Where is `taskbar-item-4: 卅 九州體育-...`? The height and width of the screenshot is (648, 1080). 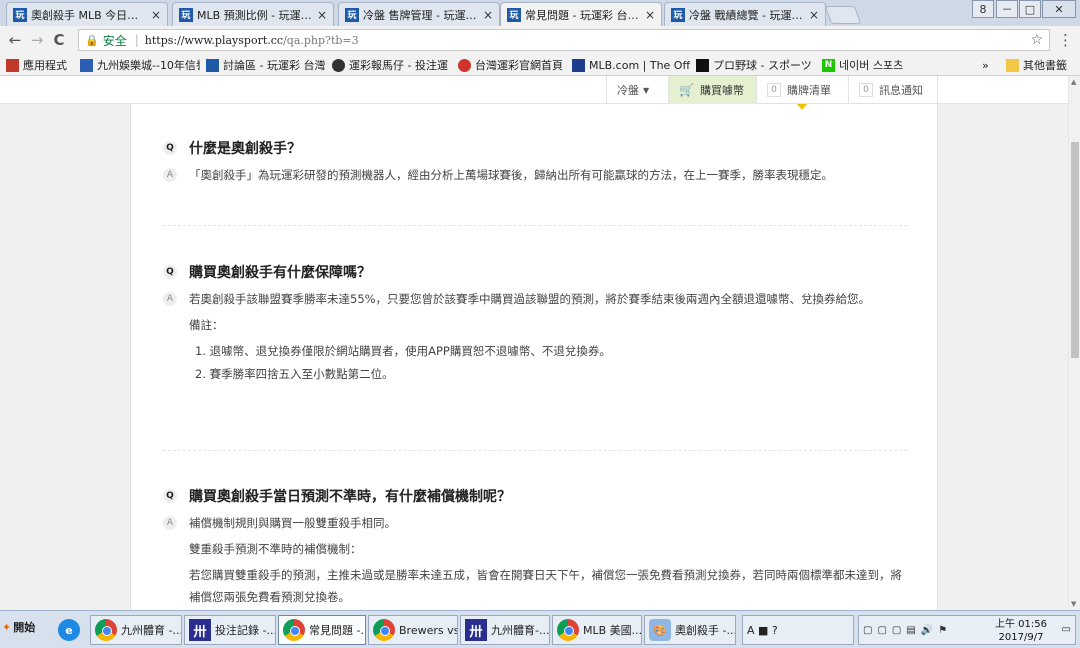 taskbar-item-4: 卅 九州體育-... is located at coordinates (505, 630).